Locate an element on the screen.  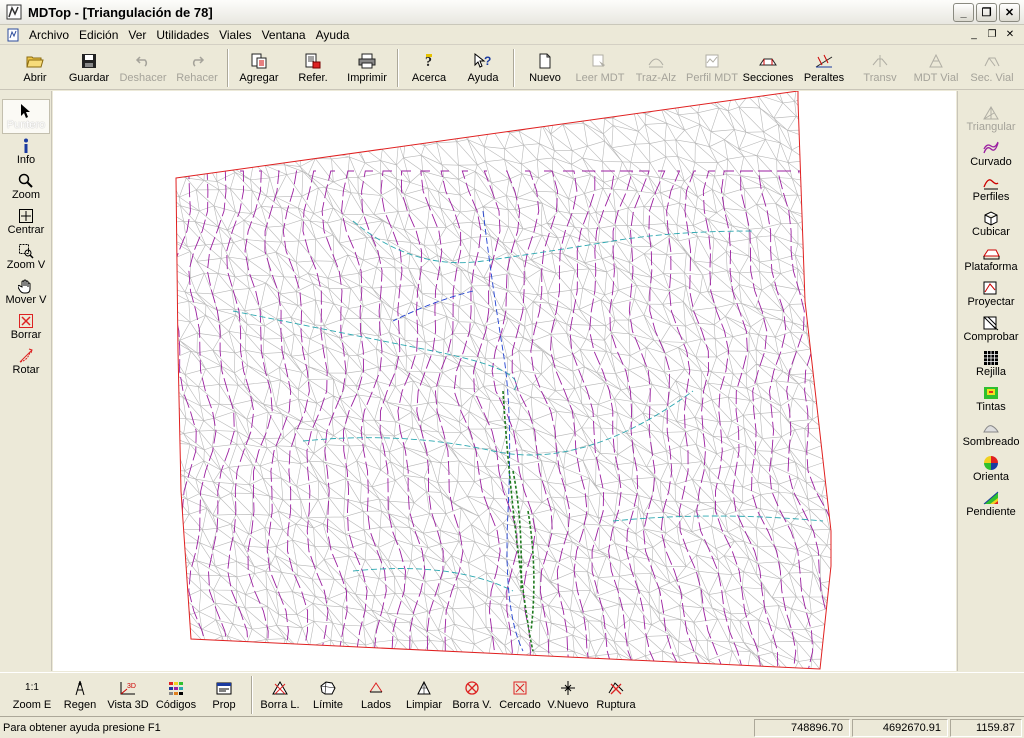
maximize-button: ❐ is located at coordinates (986, 12).